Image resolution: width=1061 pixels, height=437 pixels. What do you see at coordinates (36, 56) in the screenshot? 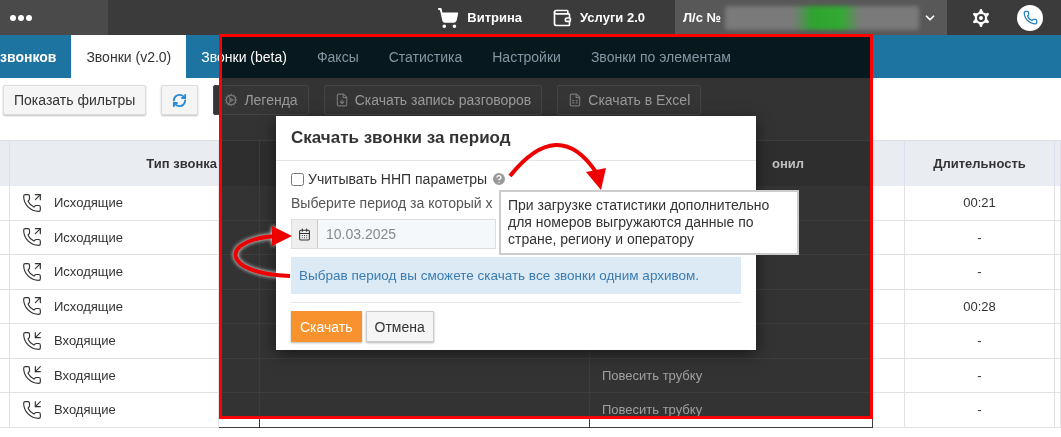
I see `tab: звонков` at bounding box center [36, 56].